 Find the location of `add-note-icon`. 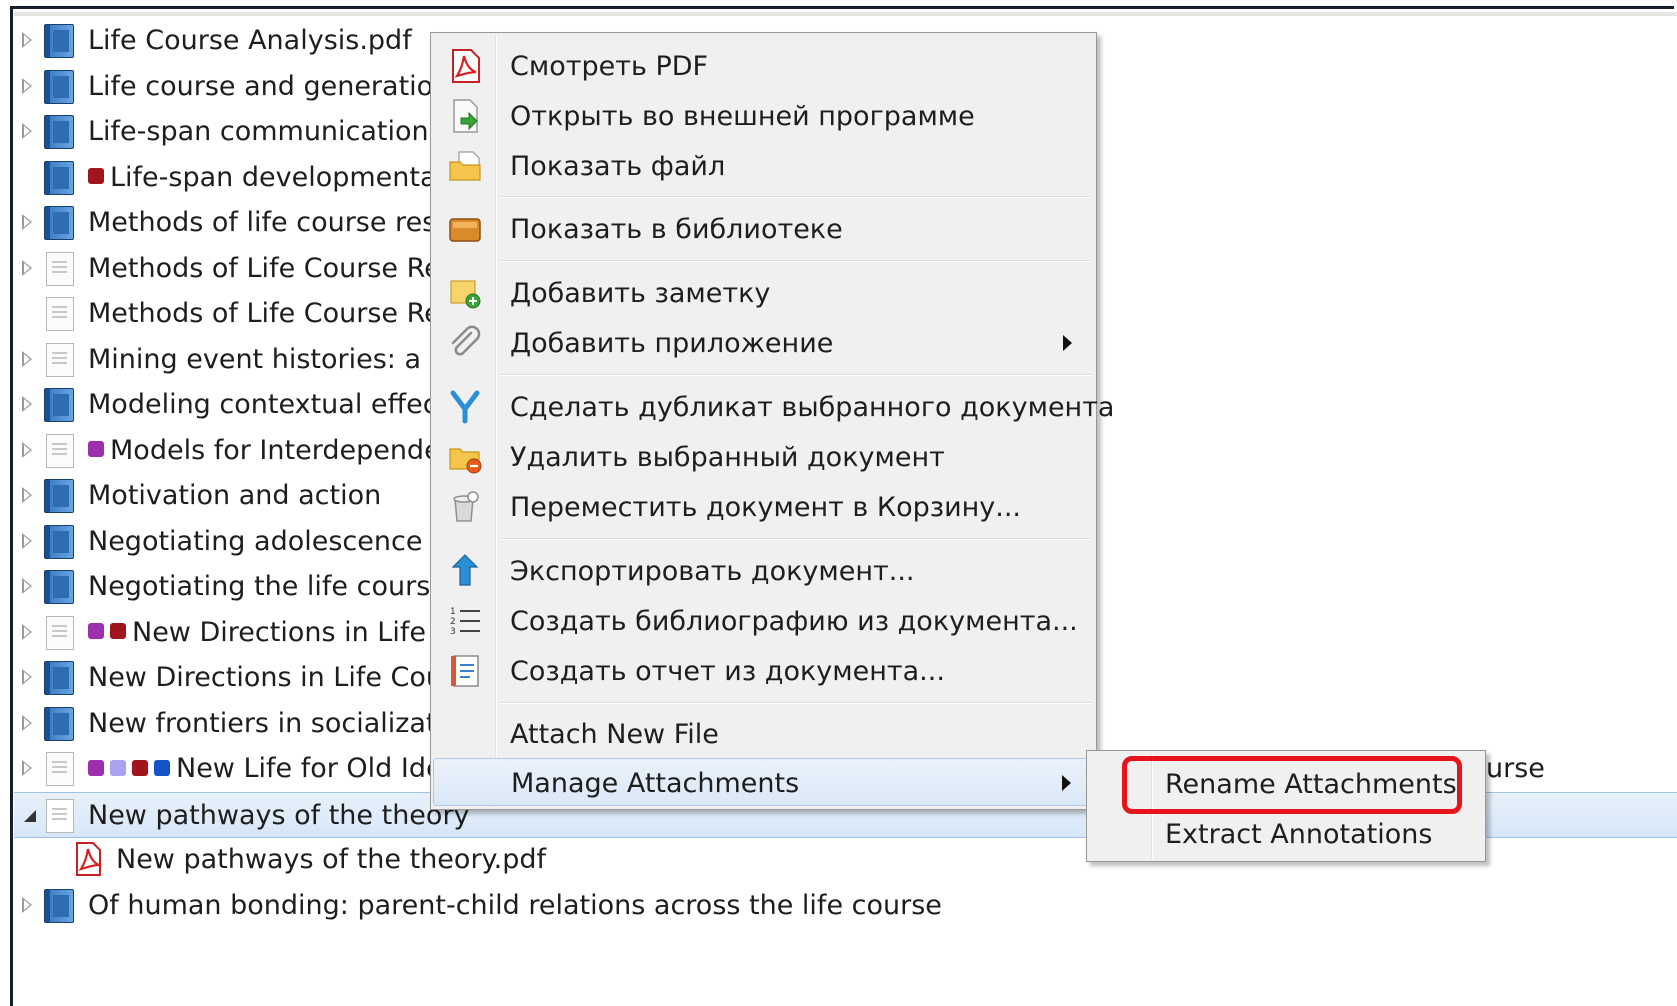

add-note-icon is located at coordinates (465, 294).